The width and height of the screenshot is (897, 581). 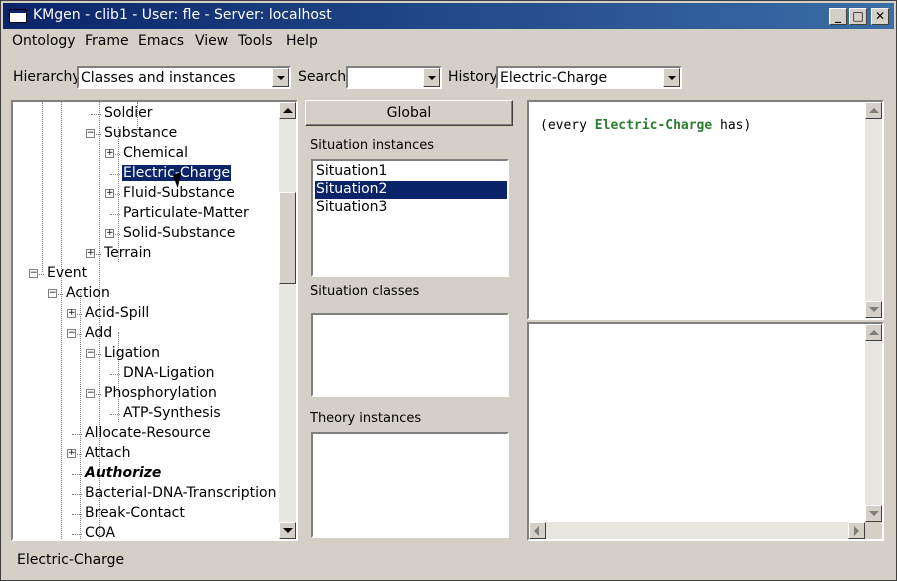 I want to click on situation-classes-list, so click(x=410, y=355).